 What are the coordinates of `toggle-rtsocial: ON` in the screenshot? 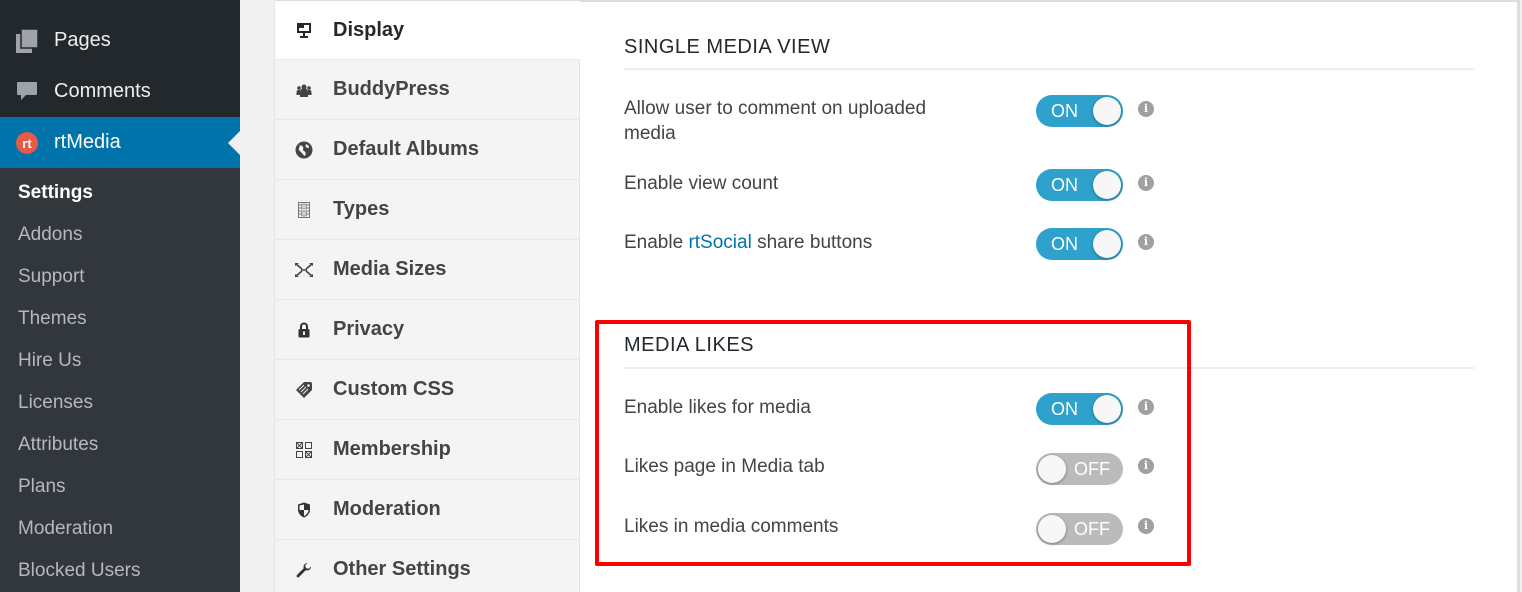 It's located at (1079, 244).